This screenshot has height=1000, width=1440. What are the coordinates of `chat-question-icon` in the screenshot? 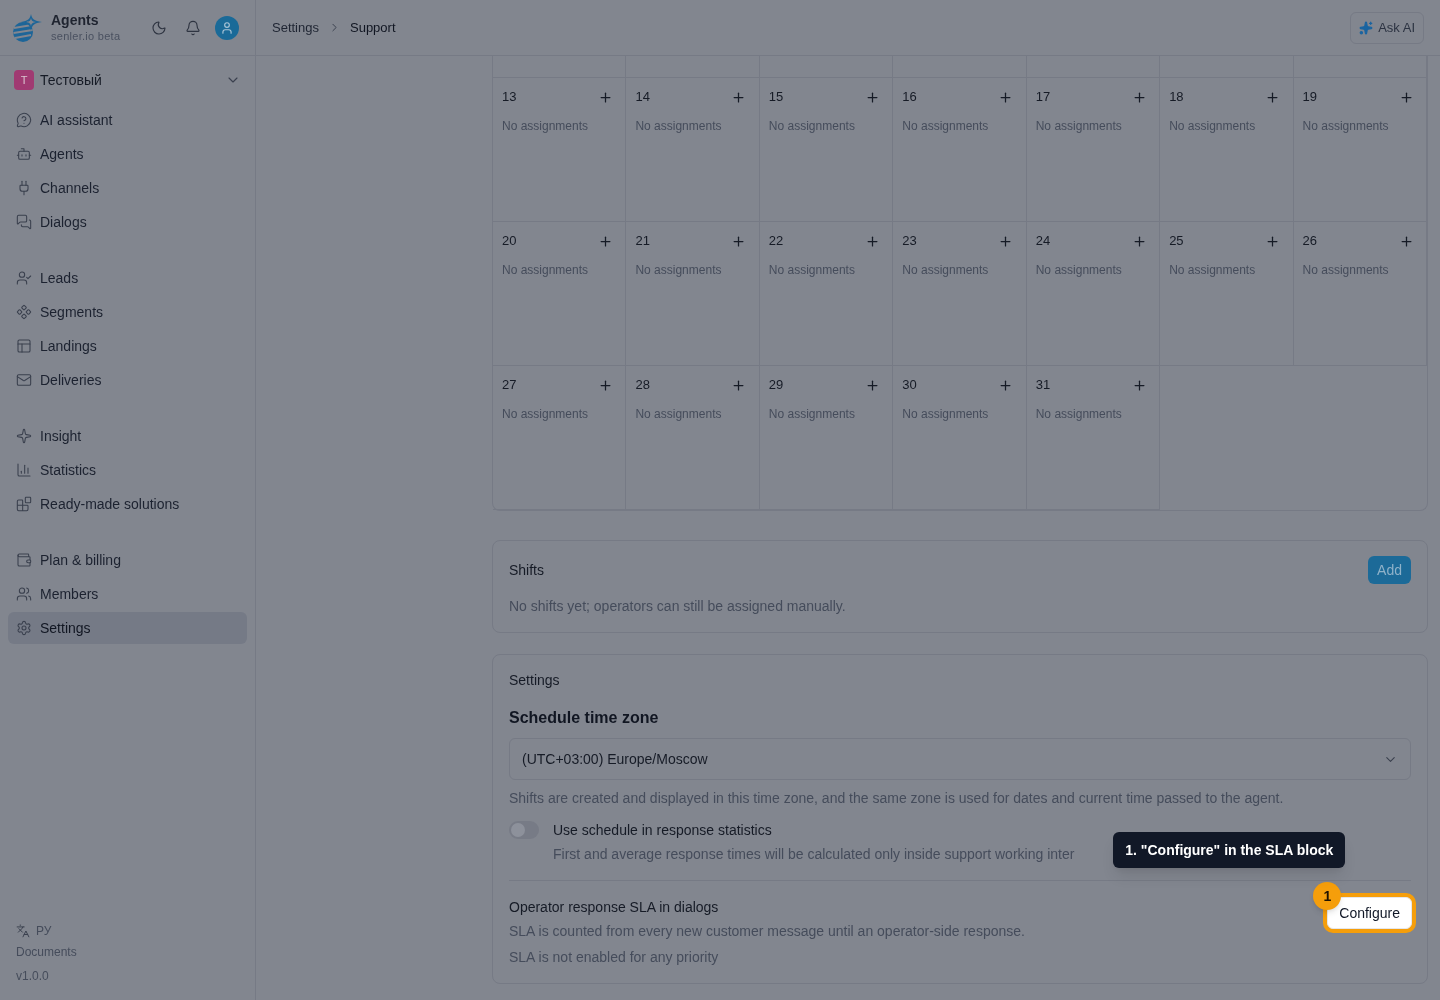 It's located at (24, 120).